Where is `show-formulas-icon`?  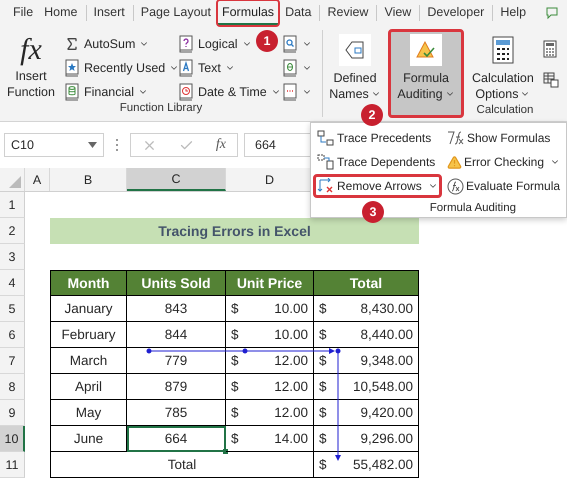
show-formulas-icon is located at coordinates (456, 138).